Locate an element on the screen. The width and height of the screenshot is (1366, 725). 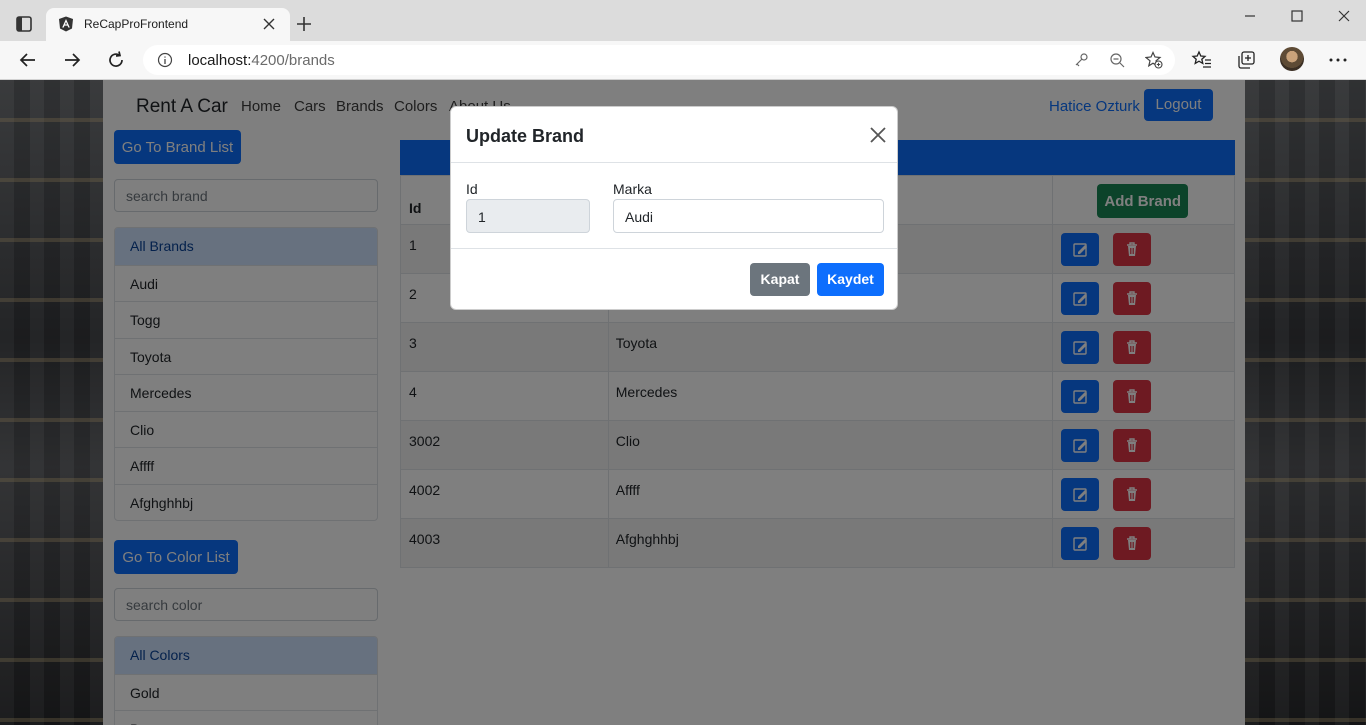
modal-footer: Kapat Kaydet is located at coordinates (674, 279).